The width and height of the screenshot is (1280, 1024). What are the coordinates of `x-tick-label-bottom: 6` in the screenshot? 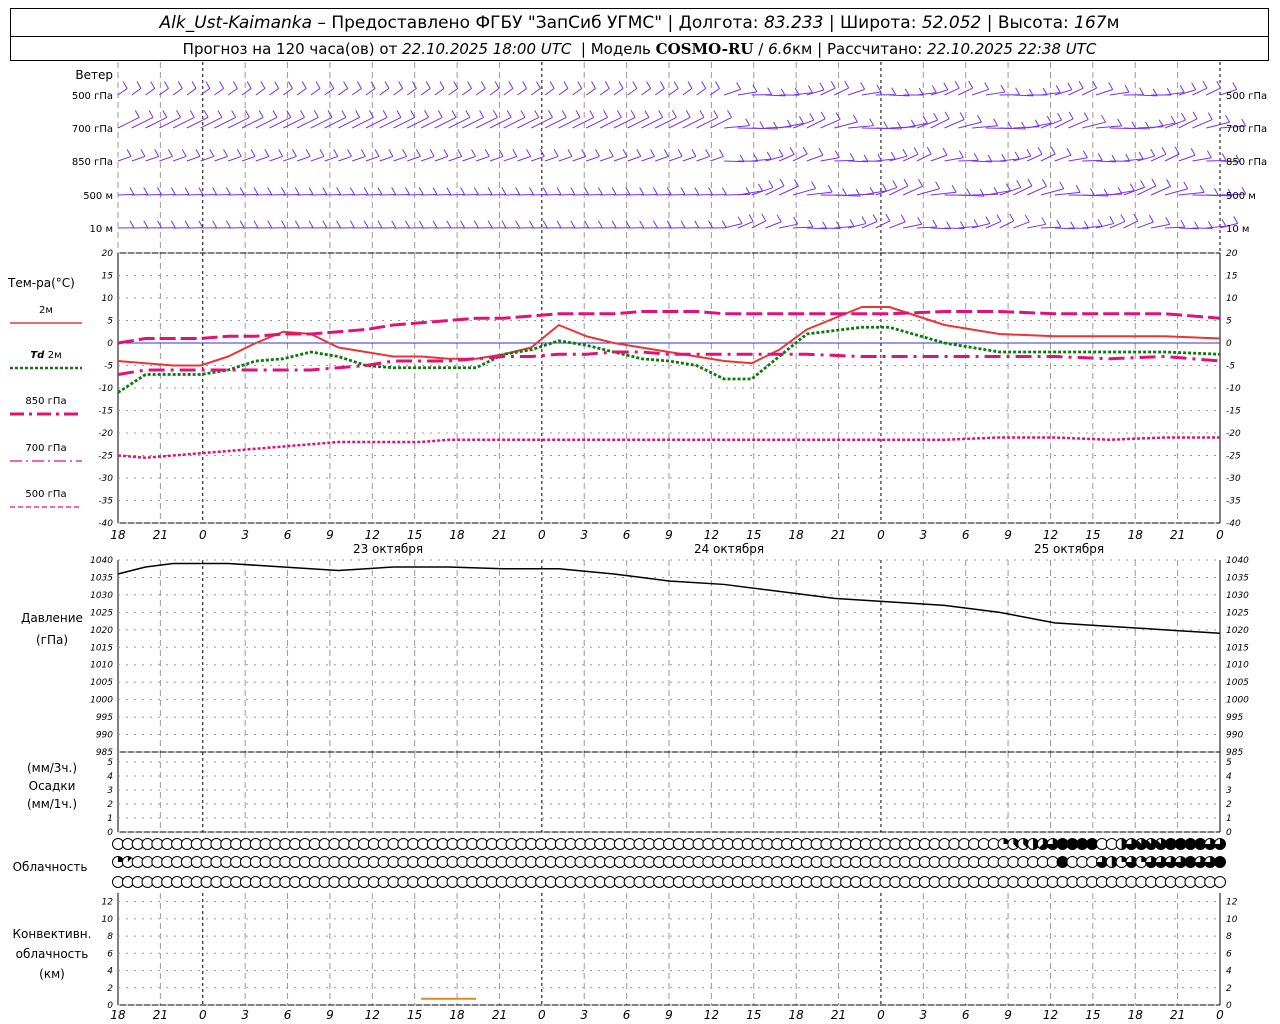 It's located at (966, 1015).